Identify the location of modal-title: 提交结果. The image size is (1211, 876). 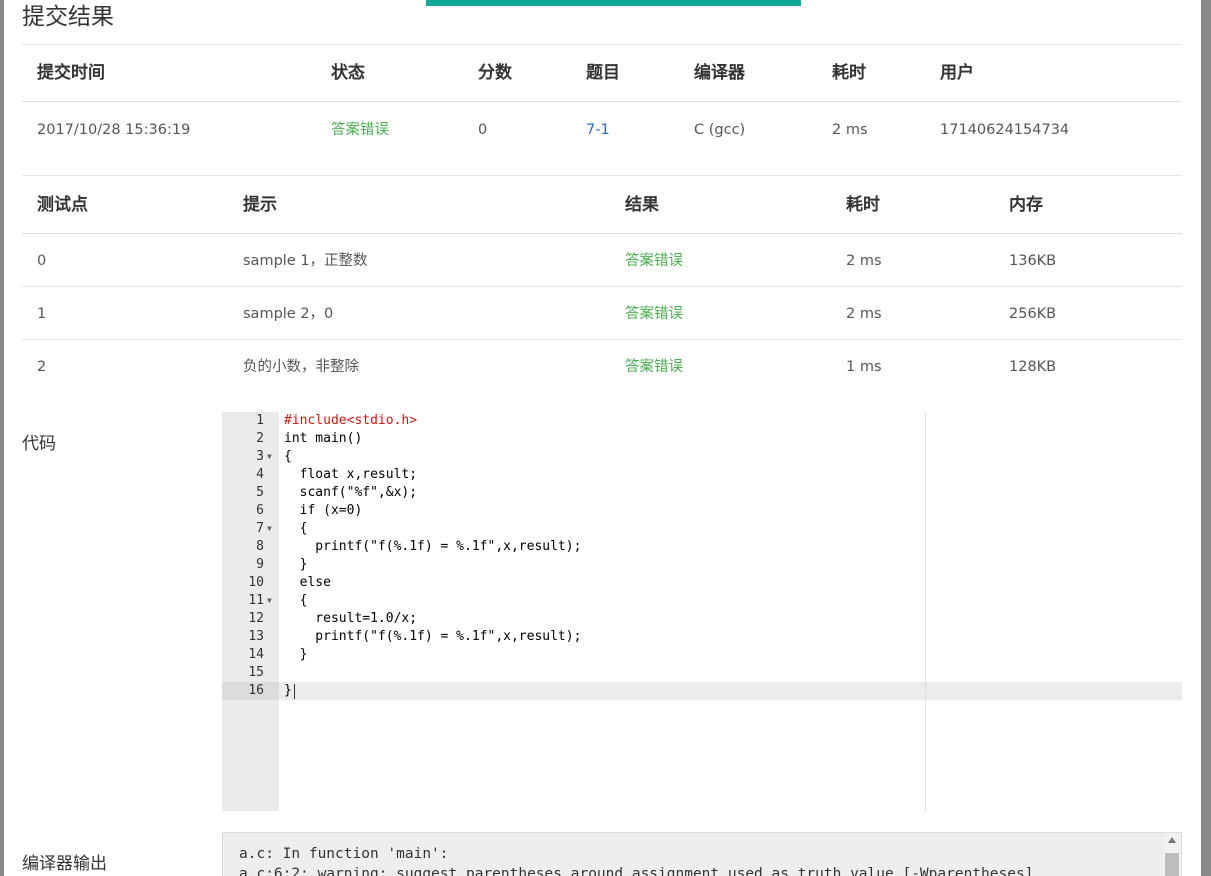
(68, 17).